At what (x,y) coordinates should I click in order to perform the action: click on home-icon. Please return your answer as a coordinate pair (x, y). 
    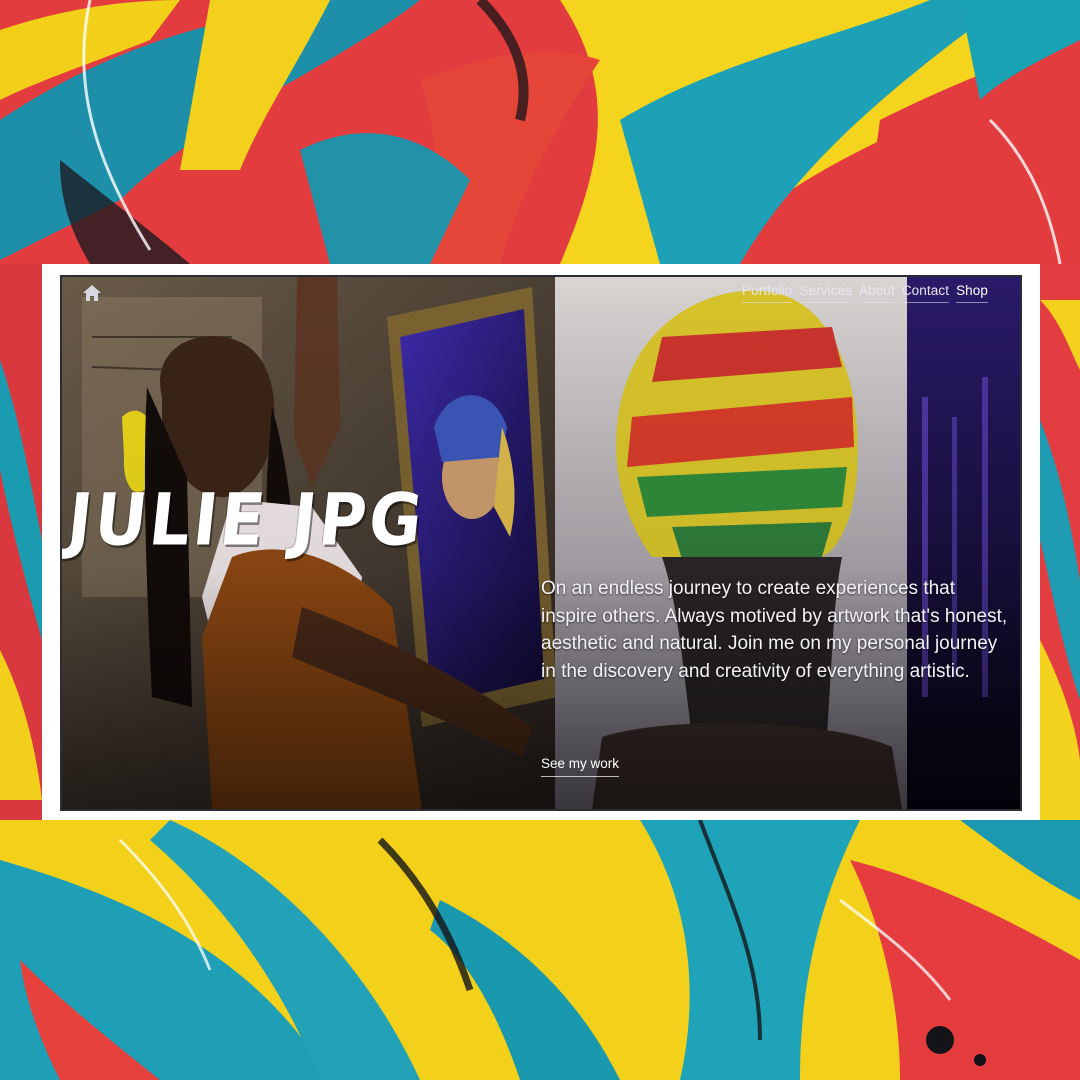
    Looking at the image, I should click on (92, 293).